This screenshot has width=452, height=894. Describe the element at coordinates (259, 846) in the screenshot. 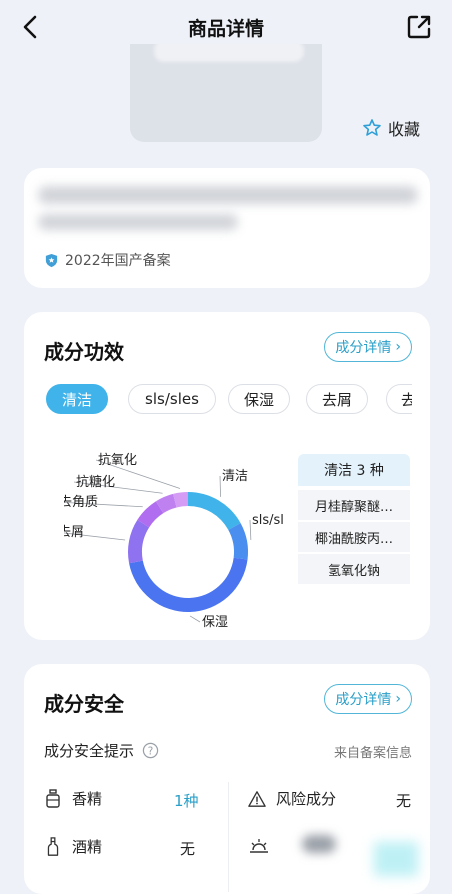

I see `sunrise-icon` at that location.